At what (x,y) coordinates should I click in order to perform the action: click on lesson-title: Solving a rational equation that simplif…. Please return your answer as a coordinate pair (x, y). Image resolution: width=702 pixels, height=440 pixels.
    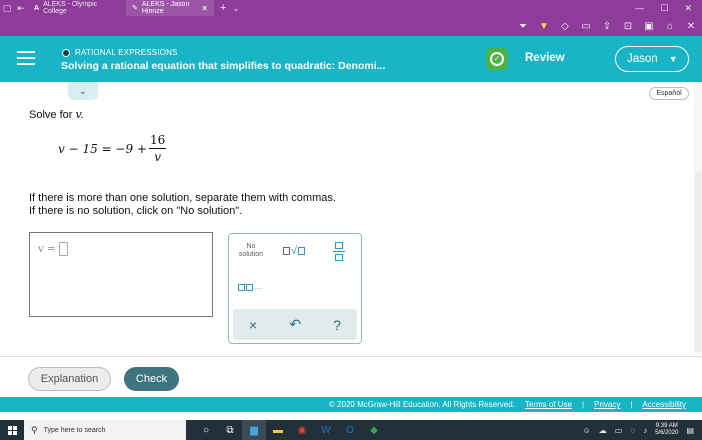
    Looking at the image, I should click on (223, 66).